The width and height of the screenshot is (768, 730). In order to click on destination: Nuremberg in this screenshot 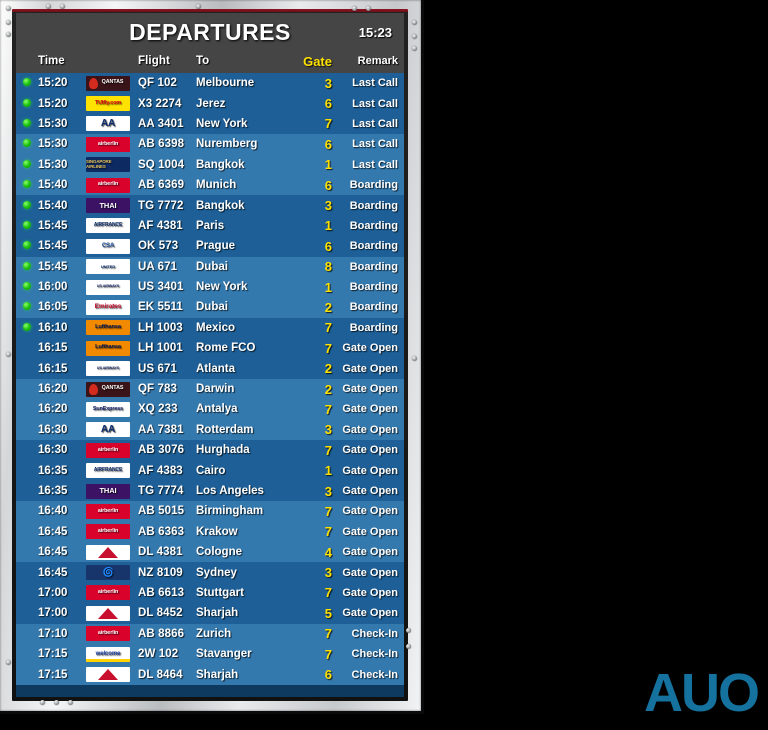, I will do `click(227, 144)`.